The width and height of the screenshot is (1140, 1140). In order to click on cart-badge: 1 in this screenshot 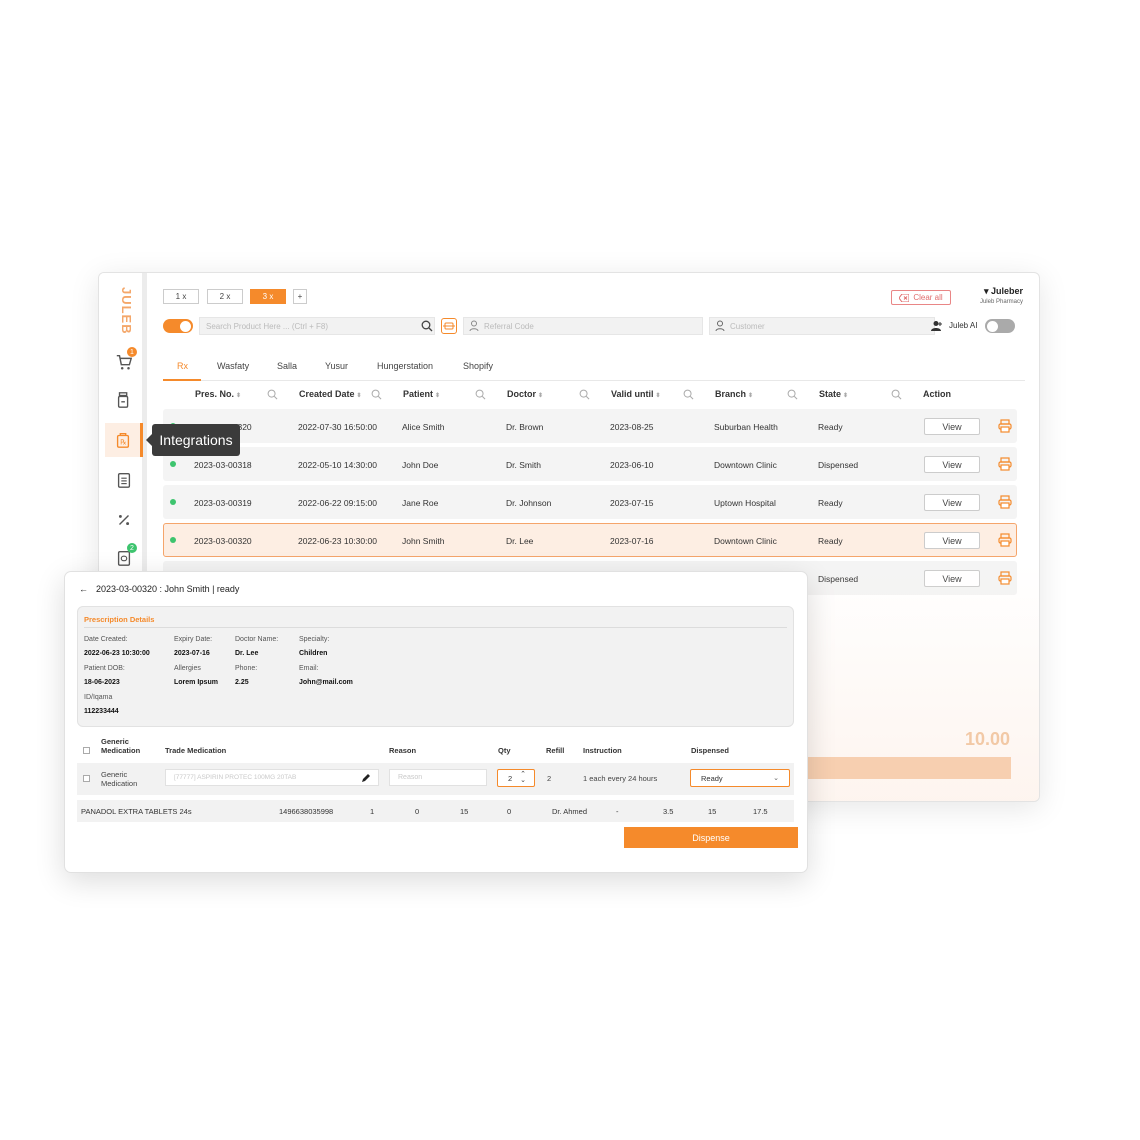, I will do `click(132, 352)`.